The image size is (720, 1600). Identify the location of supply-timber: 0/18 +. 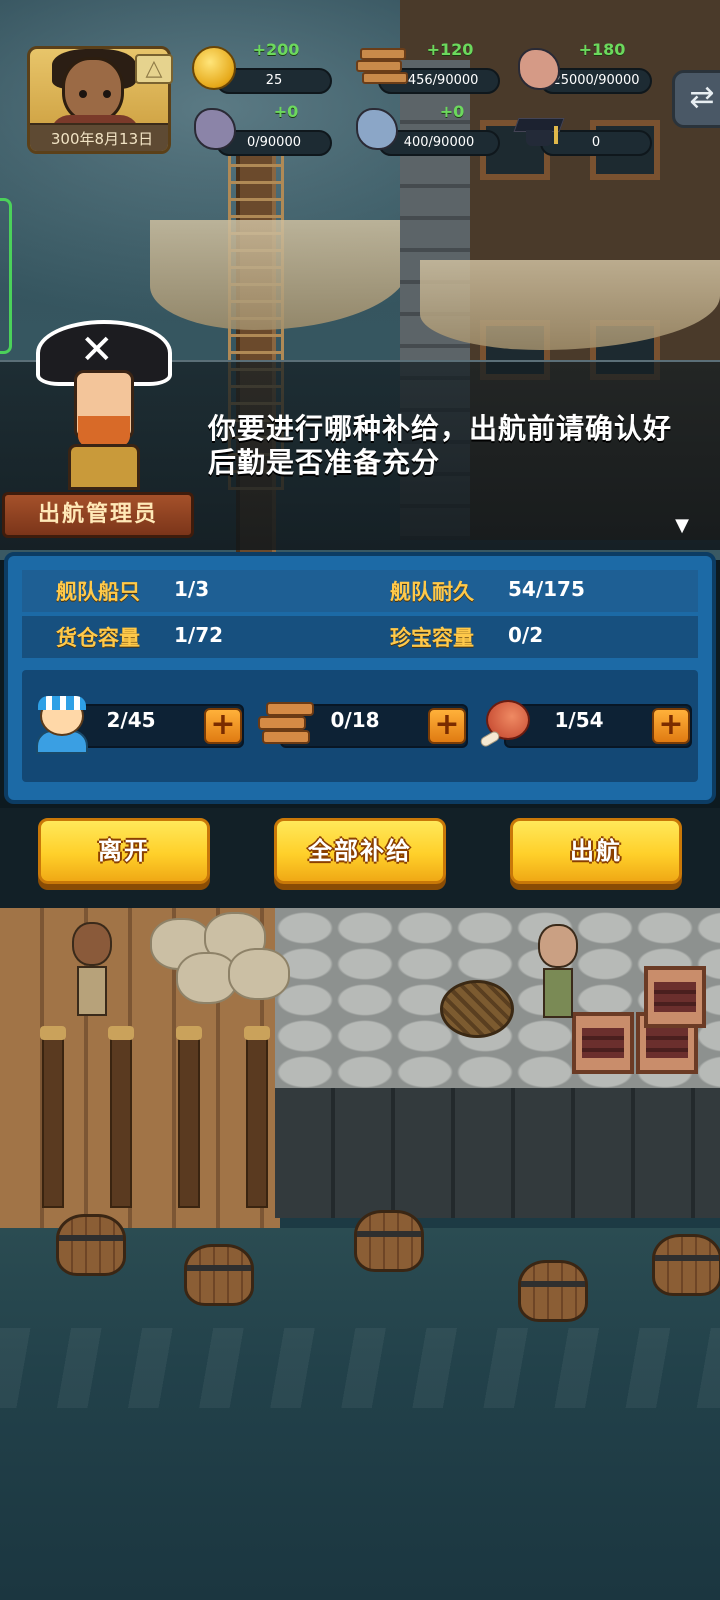
(362, 725).